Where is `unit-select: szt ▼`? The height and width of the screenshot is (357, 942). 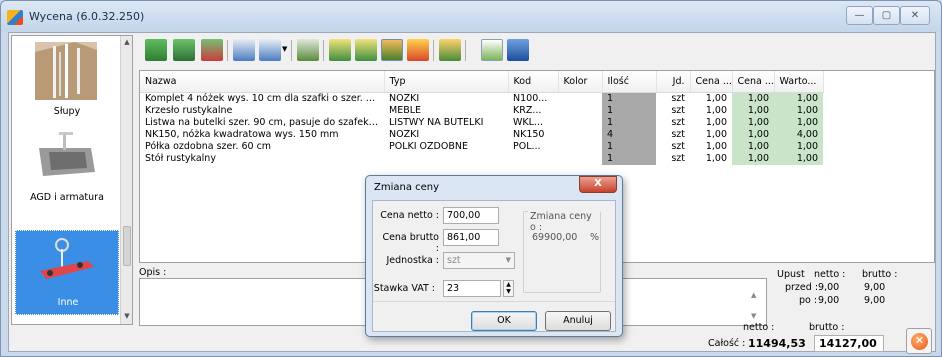
unit-select: szt ▼ is located at coordinates (479, 260).